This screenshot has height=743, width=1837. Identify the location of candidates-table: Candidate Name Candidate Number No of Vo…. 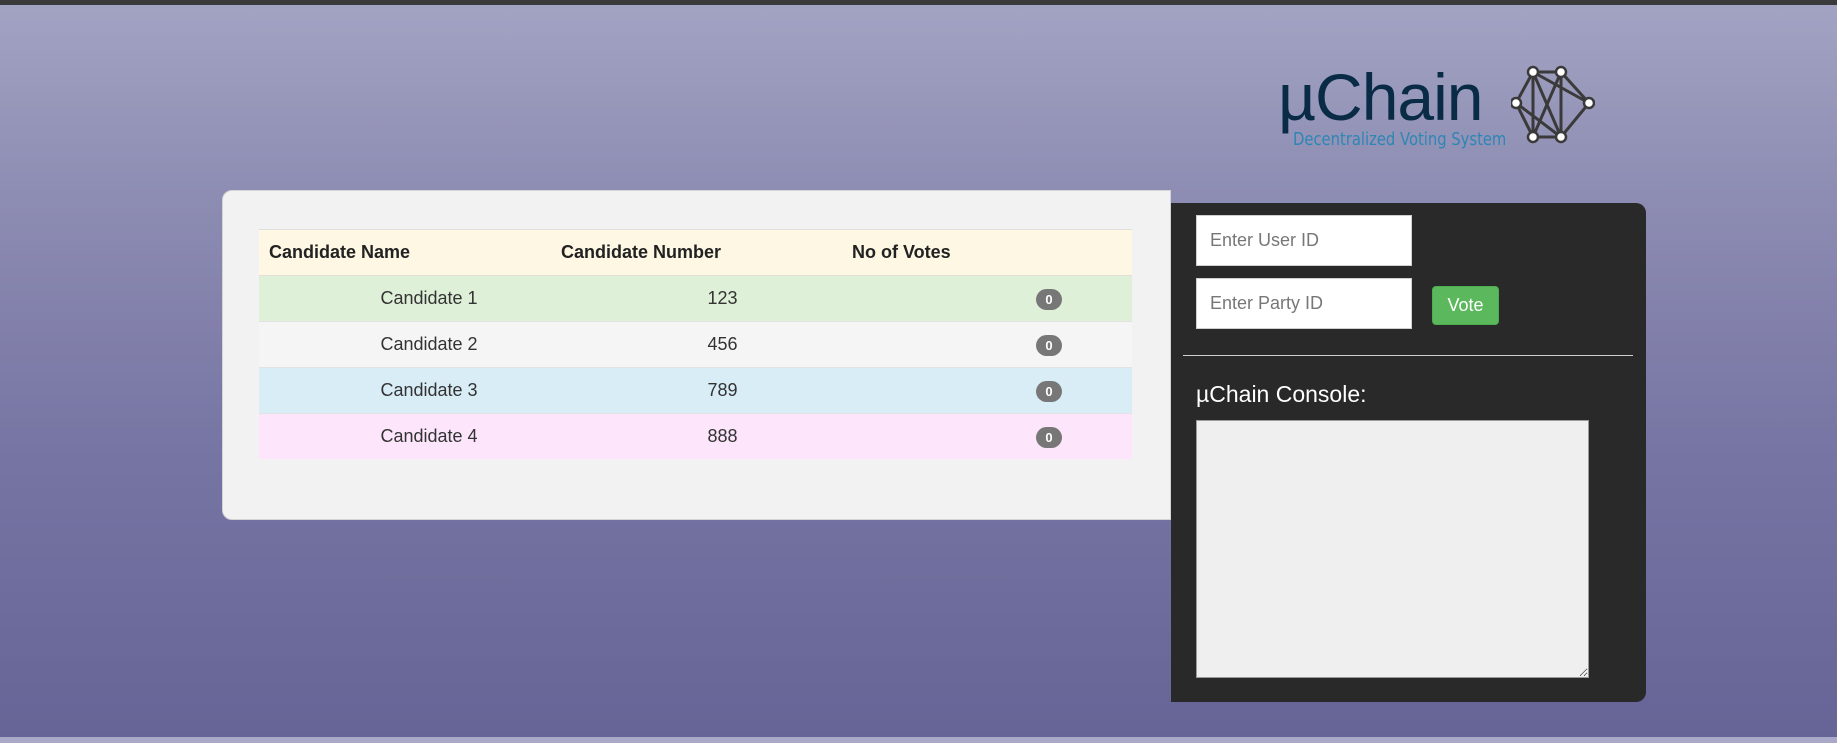
(695, 344).